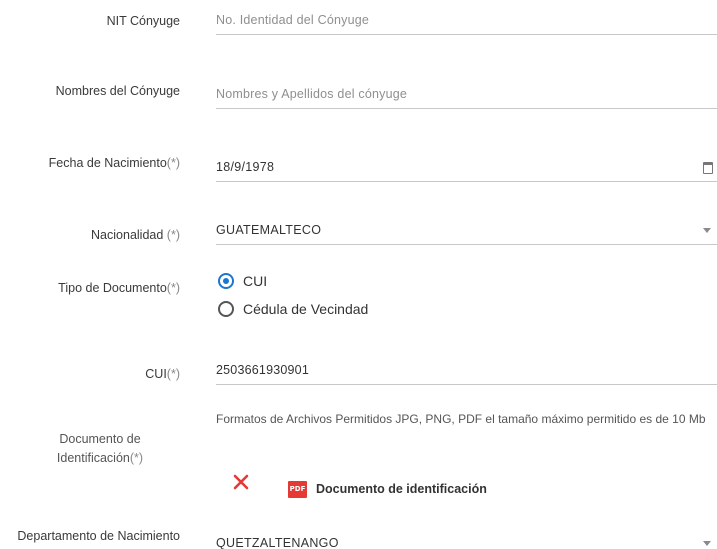 Image resolution: width=717 pixels, height=549 pixels. I want to click on cui-field, so click(466, 371).